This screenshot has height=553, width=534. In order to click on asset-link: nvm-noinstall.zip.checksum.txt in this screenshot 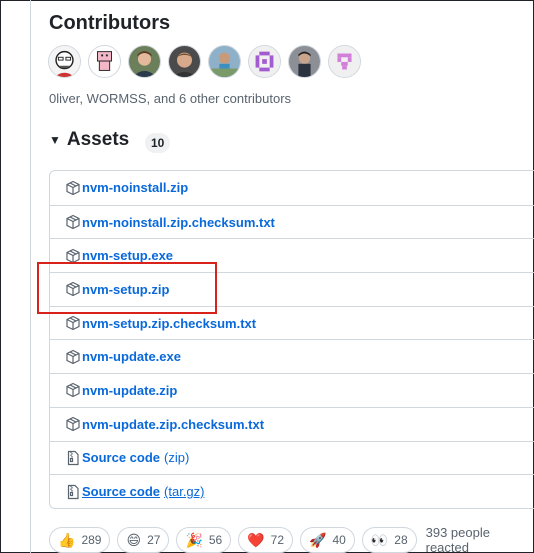, I will do `click(178, 222)`.